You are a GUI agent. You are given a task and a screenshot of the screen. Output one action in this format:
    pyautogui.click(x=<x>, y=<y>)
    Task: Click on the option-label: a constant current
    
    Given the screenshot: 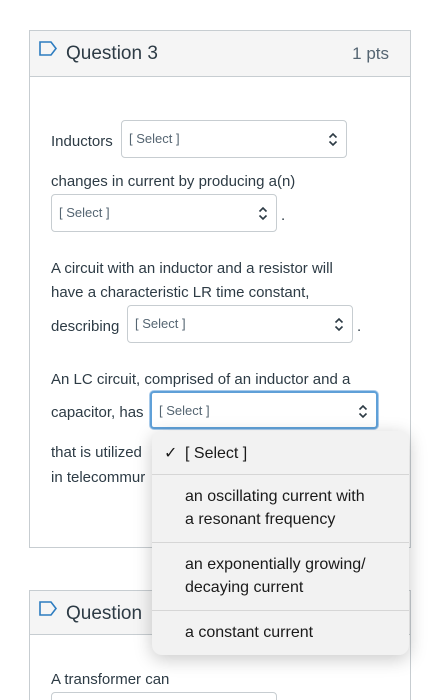 What is the action you would take?
    pyautogui.click(x=249, y=632)
    